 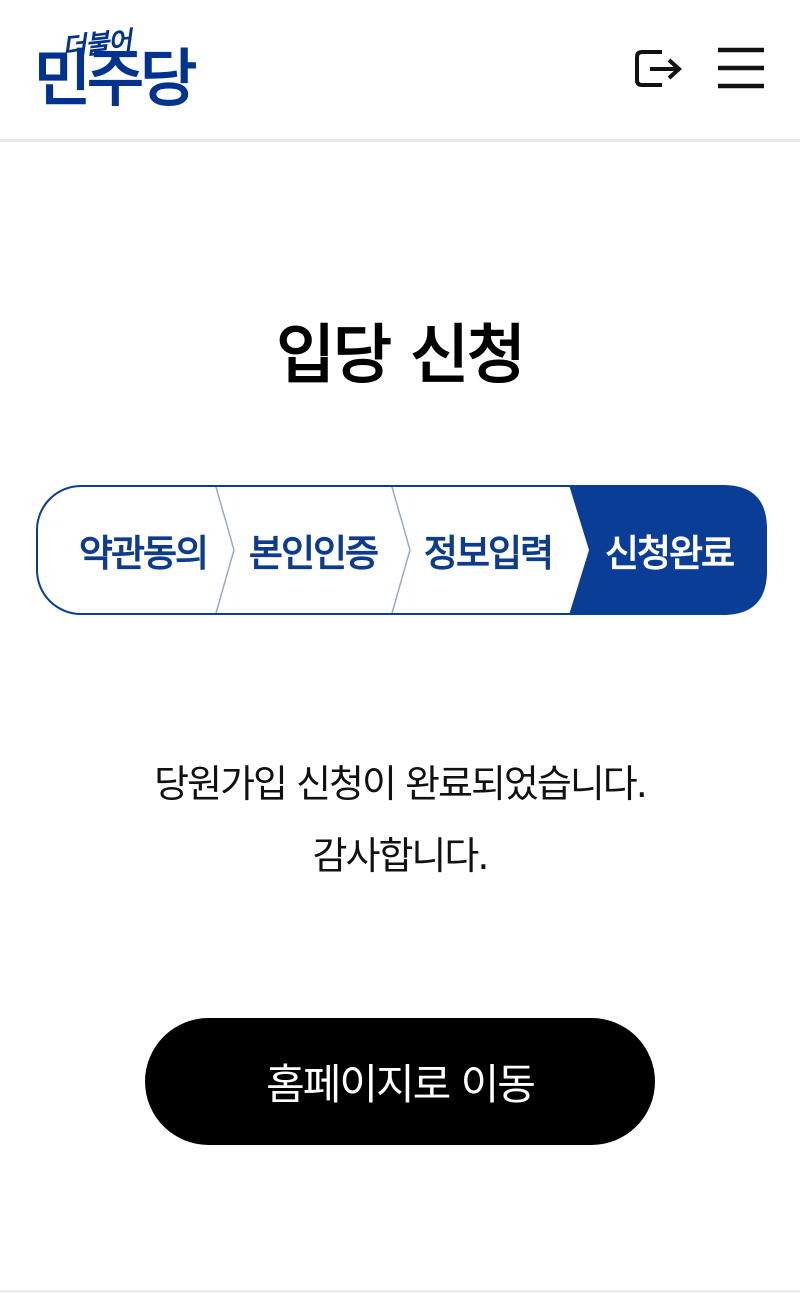 What do you see at coordinates (401, 784) in the screenshot?
I see `completion-message-line-1: 당원가입 신청이 완료되었습니다.` at bounding box center [401, 784].